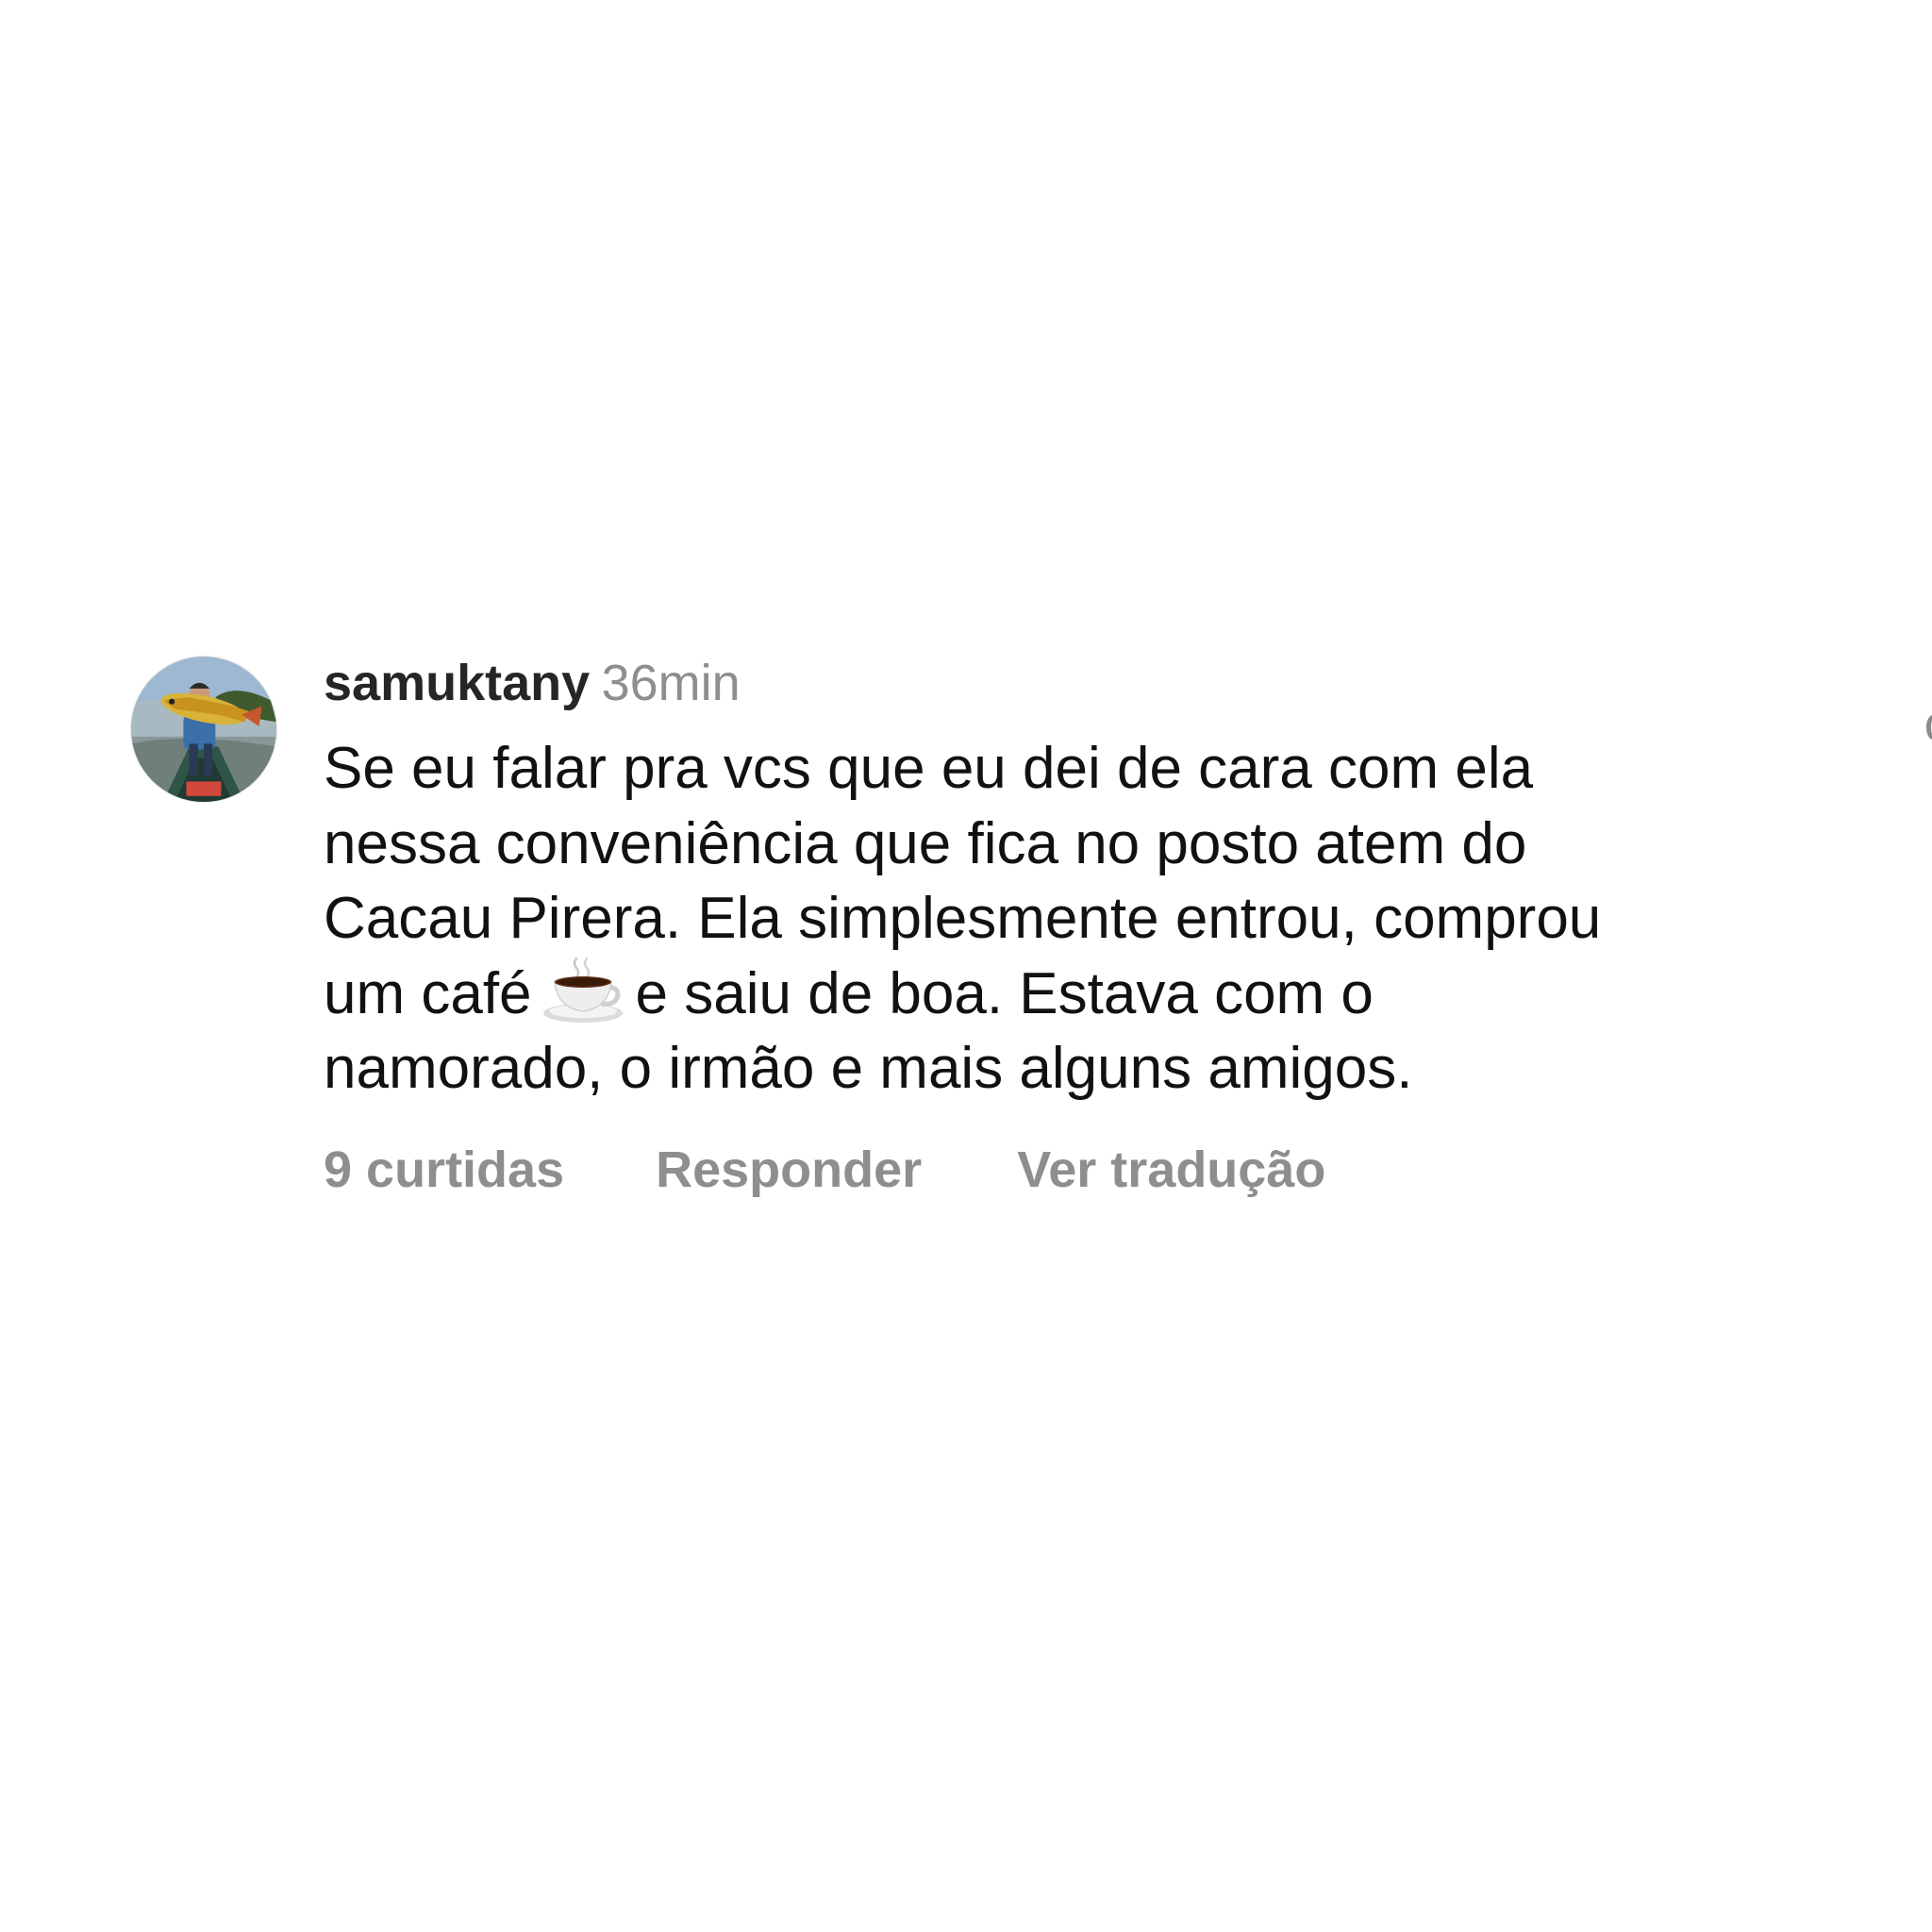 This screenshot has width=1932, height=1932. I want to click on comment-text-segment: um café, so click(428, 993).